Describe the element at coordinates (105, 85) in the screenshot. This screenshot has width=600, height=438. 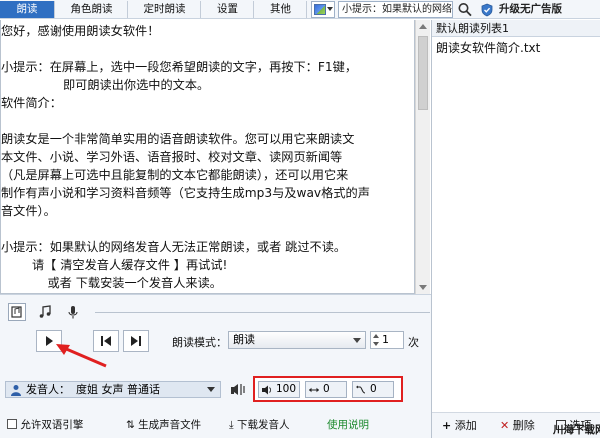
I see `editor-line: 即可朗读出你选中的文本。` at that location.